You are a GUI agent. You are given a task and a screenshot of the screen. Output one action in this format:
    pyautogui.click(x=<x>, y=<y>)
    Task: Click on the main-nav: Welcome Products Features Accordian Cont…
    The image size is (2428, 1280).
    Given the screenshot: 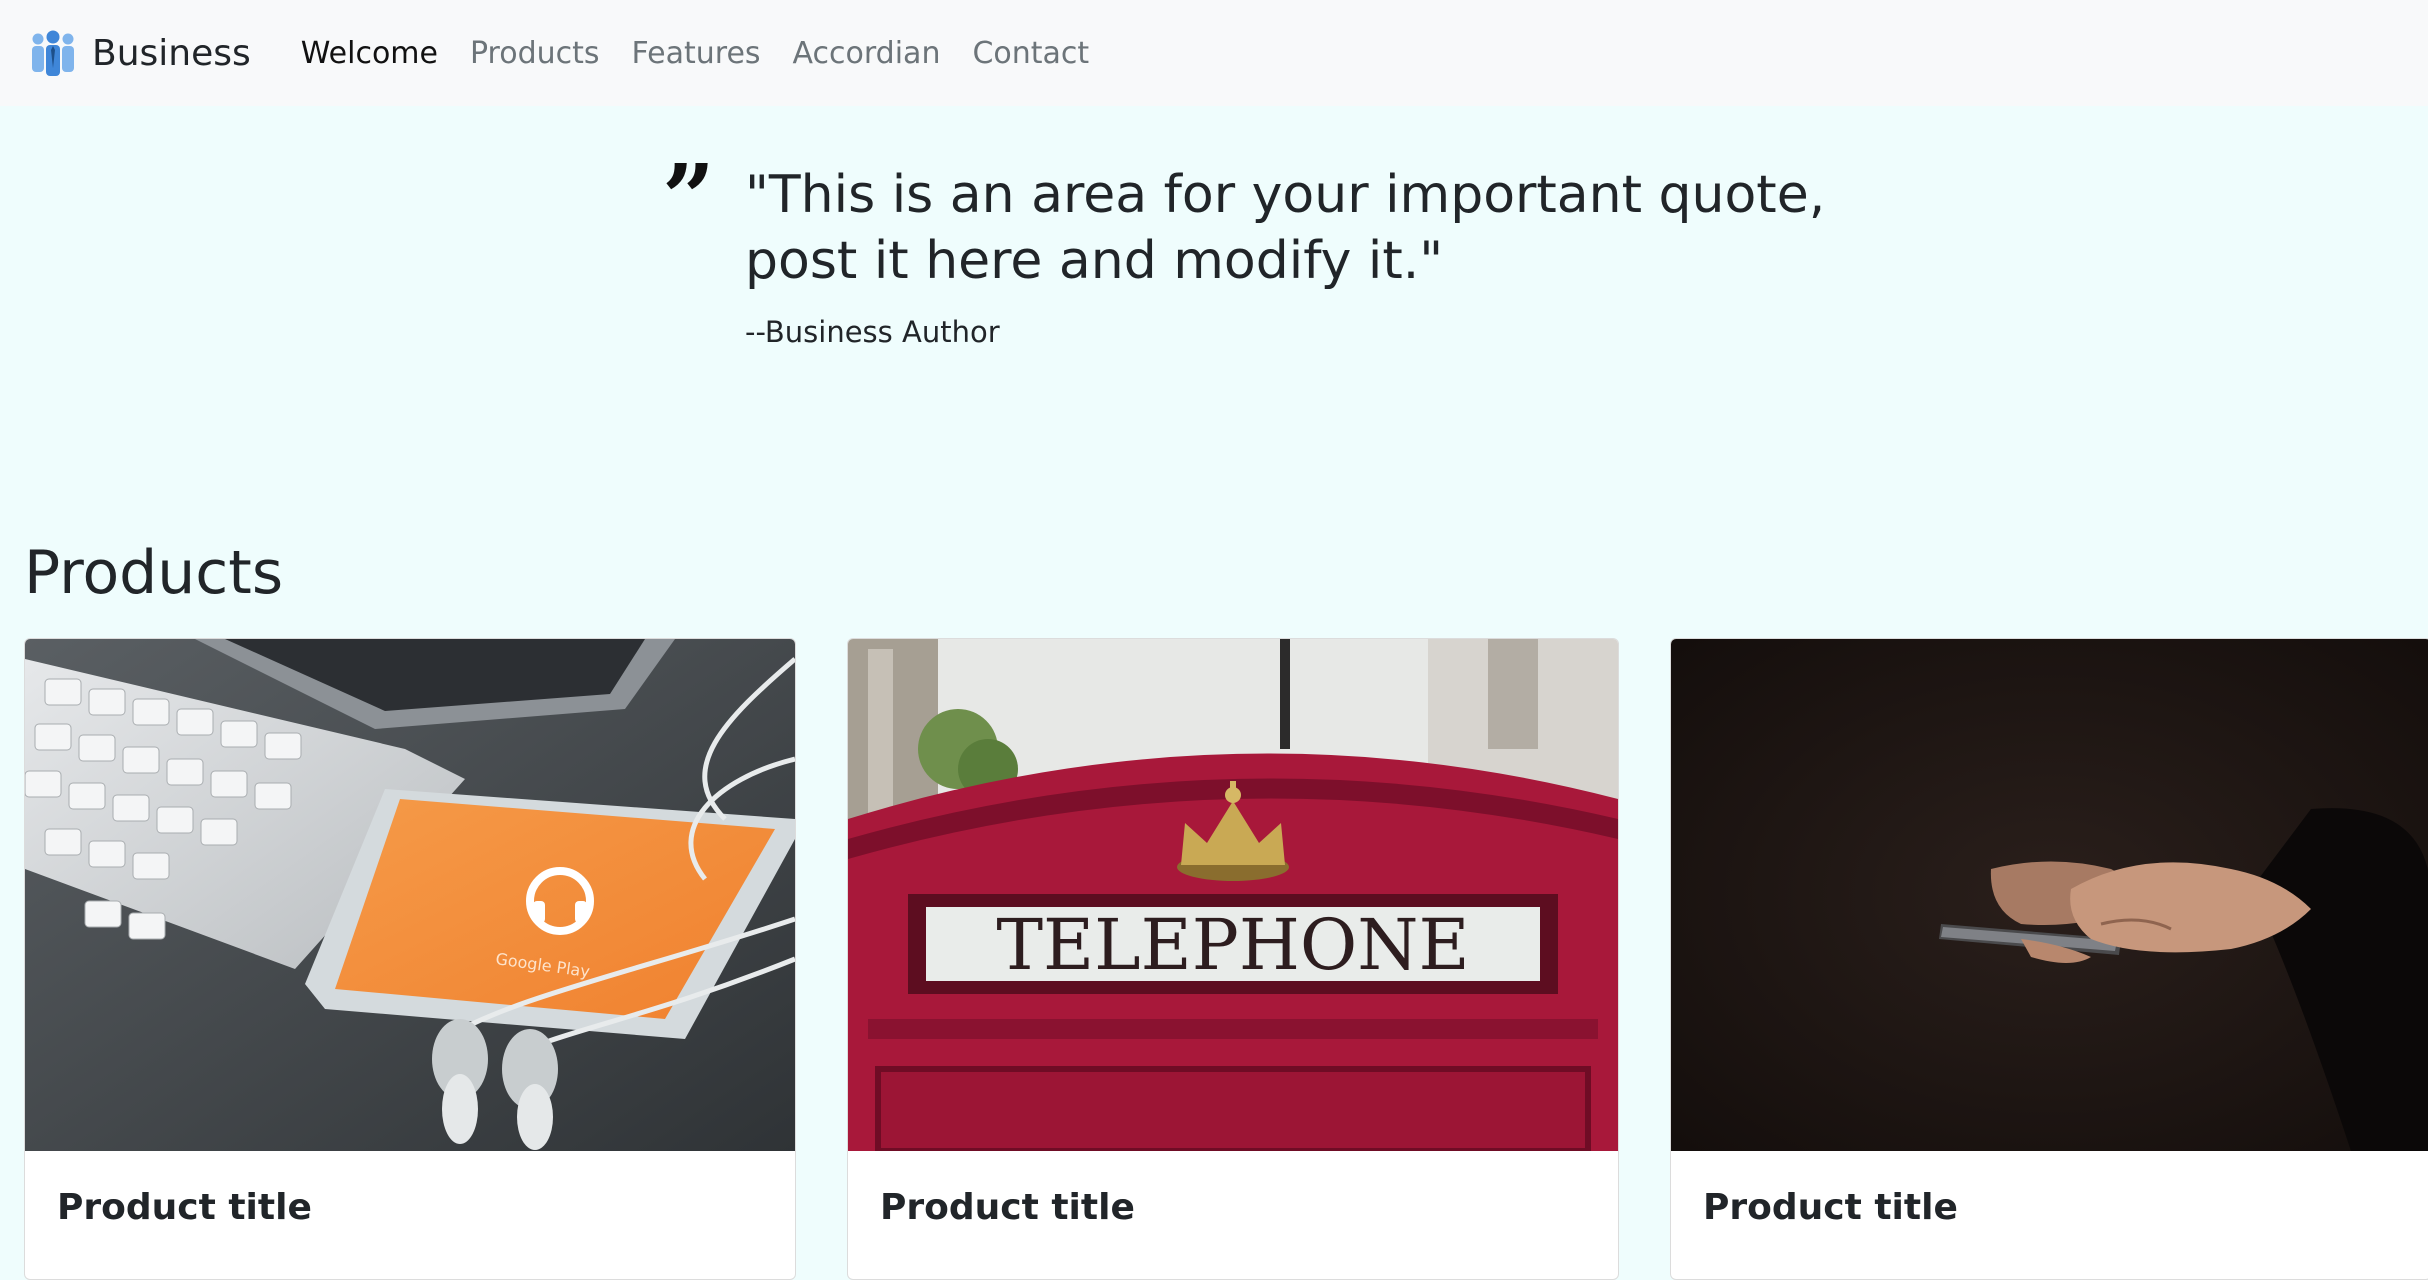 What is the action you would take?
    pyautogui.click(x=695, y=53)
    